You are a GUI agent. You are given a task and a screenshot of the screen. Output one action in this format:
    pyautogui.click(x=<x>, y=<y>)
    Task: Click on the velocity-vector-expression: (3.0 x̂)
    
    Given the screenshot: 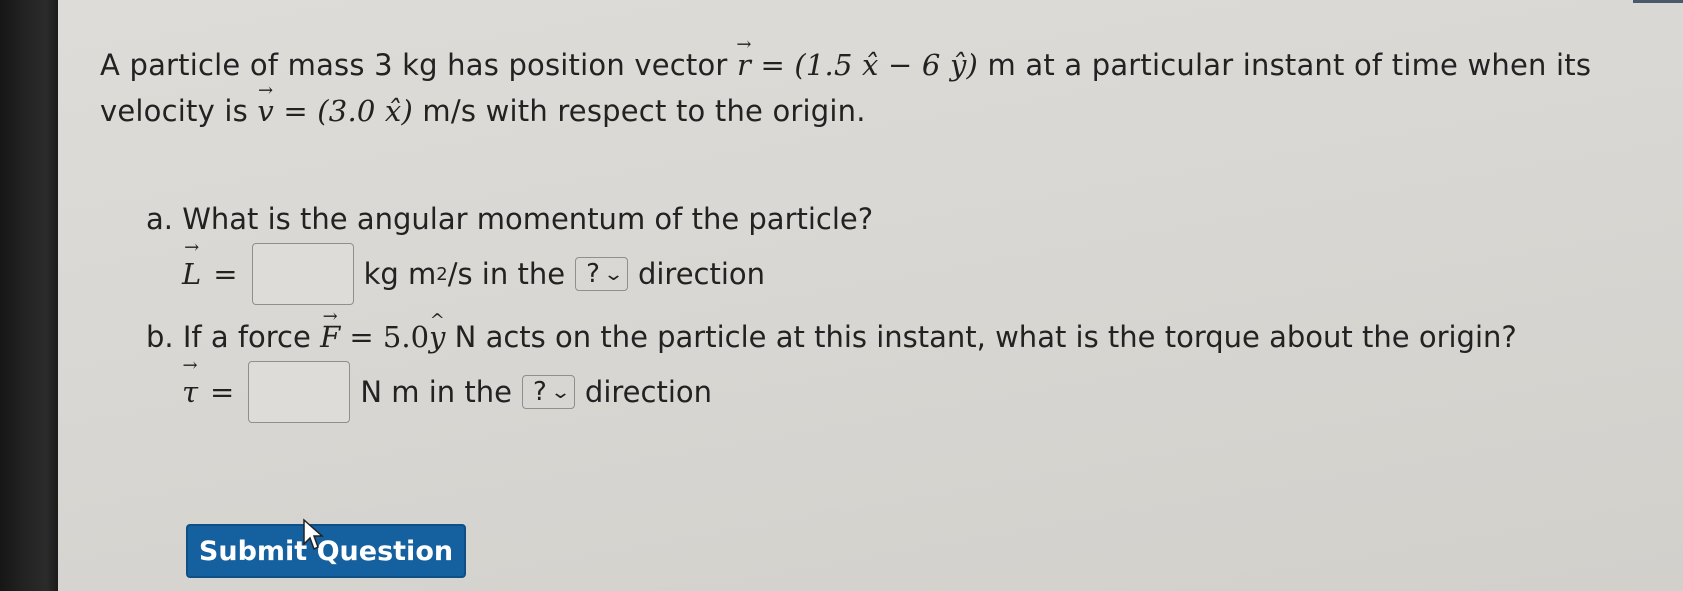 What is the action you would take?
    pyautogui.click(x=365, y=111)
    